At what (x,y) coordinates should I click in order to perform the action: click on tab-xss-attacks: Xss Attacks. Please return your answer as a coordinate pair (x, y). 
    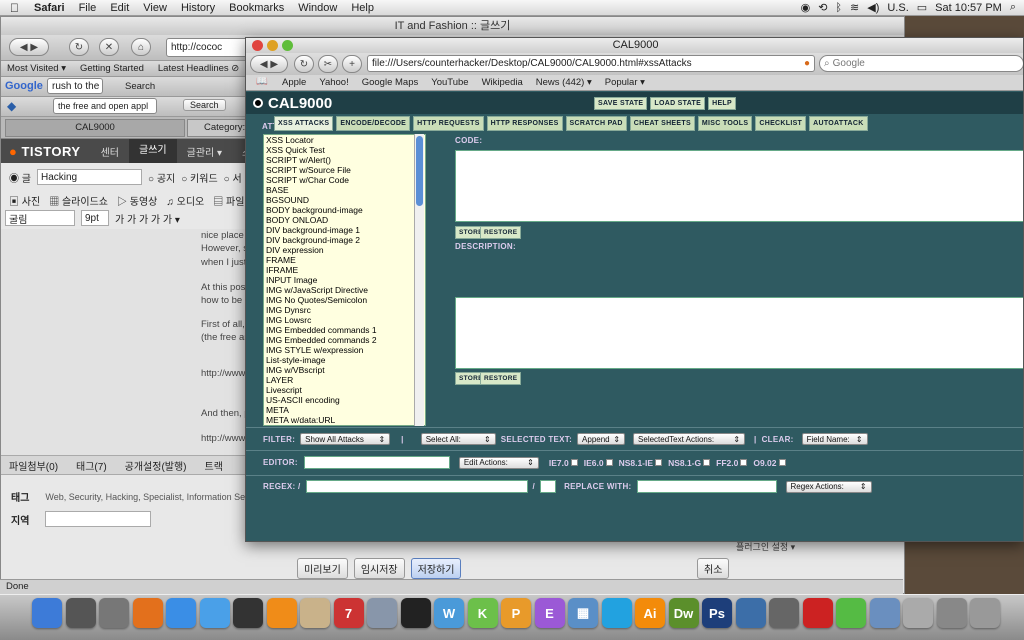
    Looking at the image, I should click on (304, 123).